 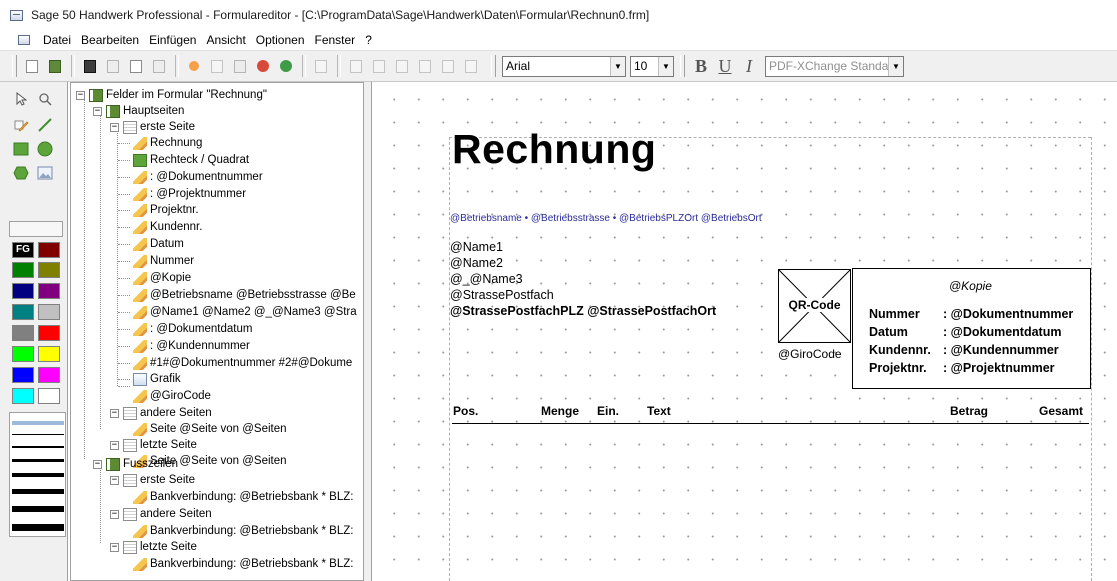 I want to click on heading-rechnung: Rechnung, so click(x=554, y=149).